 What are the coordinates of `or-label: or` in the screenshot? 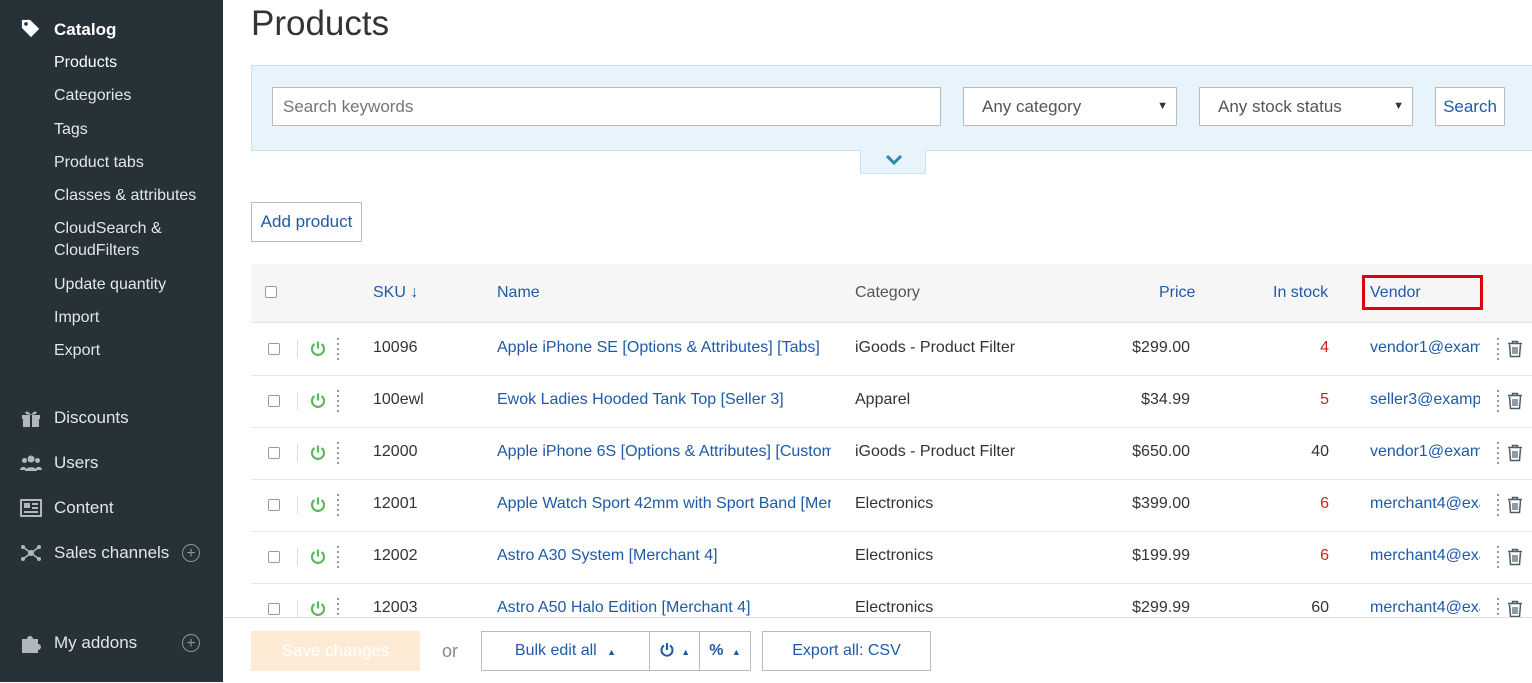 It's located at (450, 651).